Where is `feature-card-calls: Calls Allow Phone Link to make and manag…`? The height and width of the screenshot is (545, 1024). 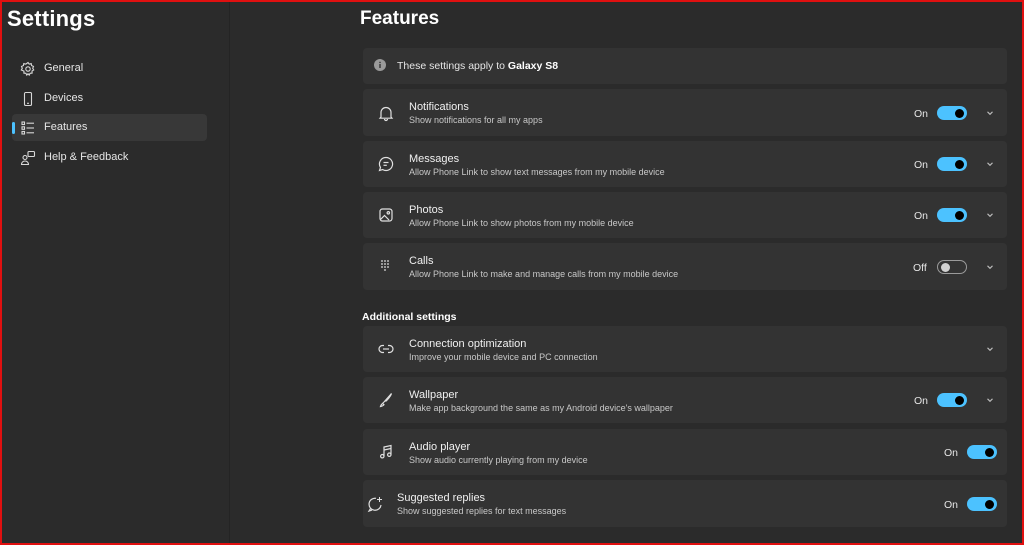 feature-card-calls: Calls Allow Phone Link to make and manag… is located at coordinates (685, 266).